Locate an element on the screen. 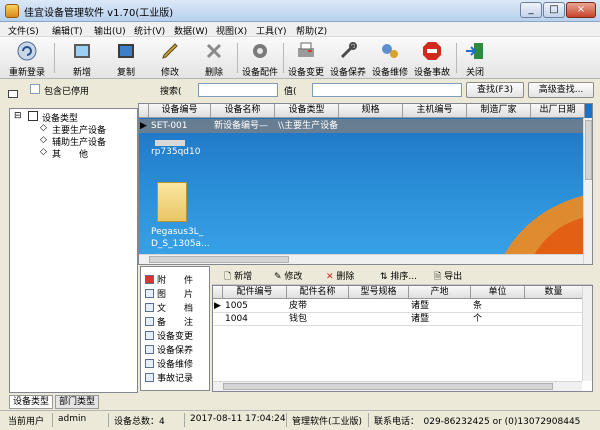 This screenshot has height=430, width=600. relogin-label: 重新登录 is located at coordinates (26, 73).